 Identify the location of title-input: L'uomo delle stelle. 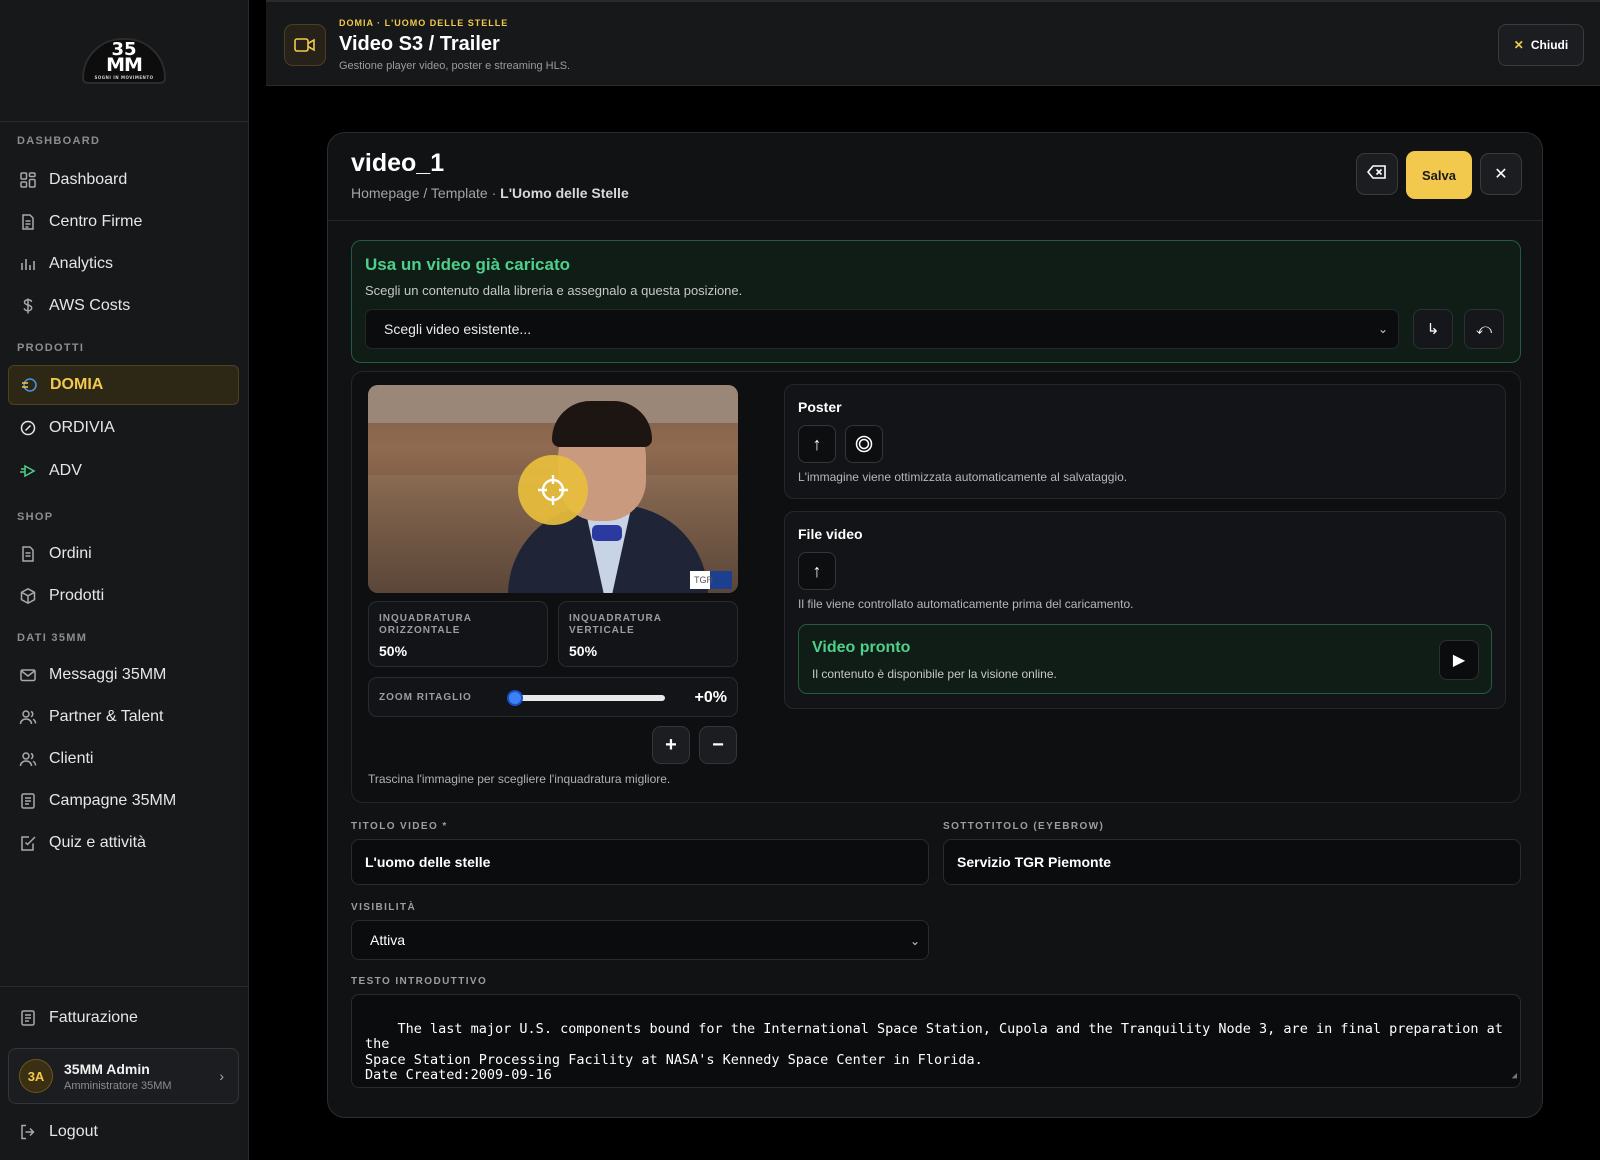
(640, 862).